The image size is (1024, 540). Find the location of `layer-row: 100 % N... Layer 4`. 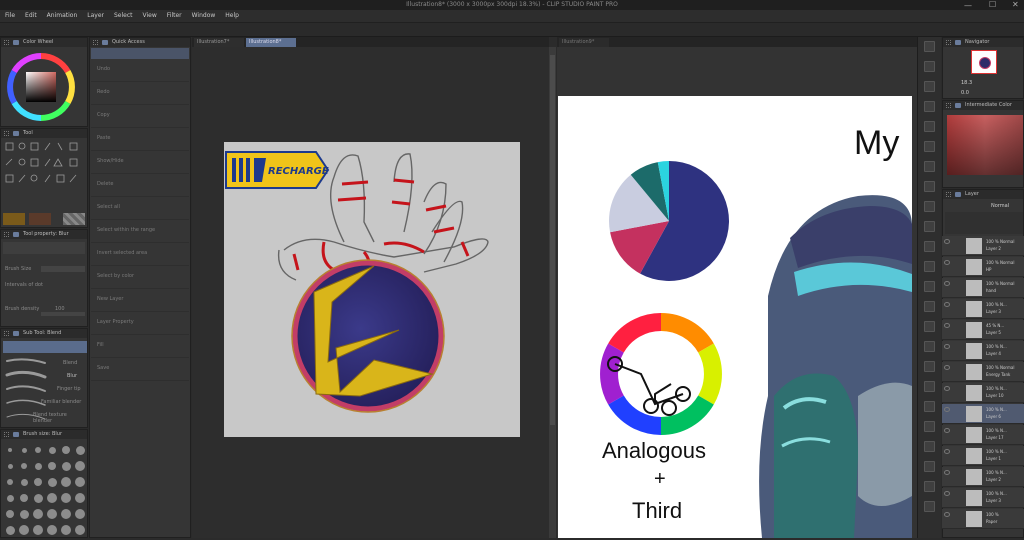

layer-row: 100 % N... Layer 4 is located at coordinates (983, 351).